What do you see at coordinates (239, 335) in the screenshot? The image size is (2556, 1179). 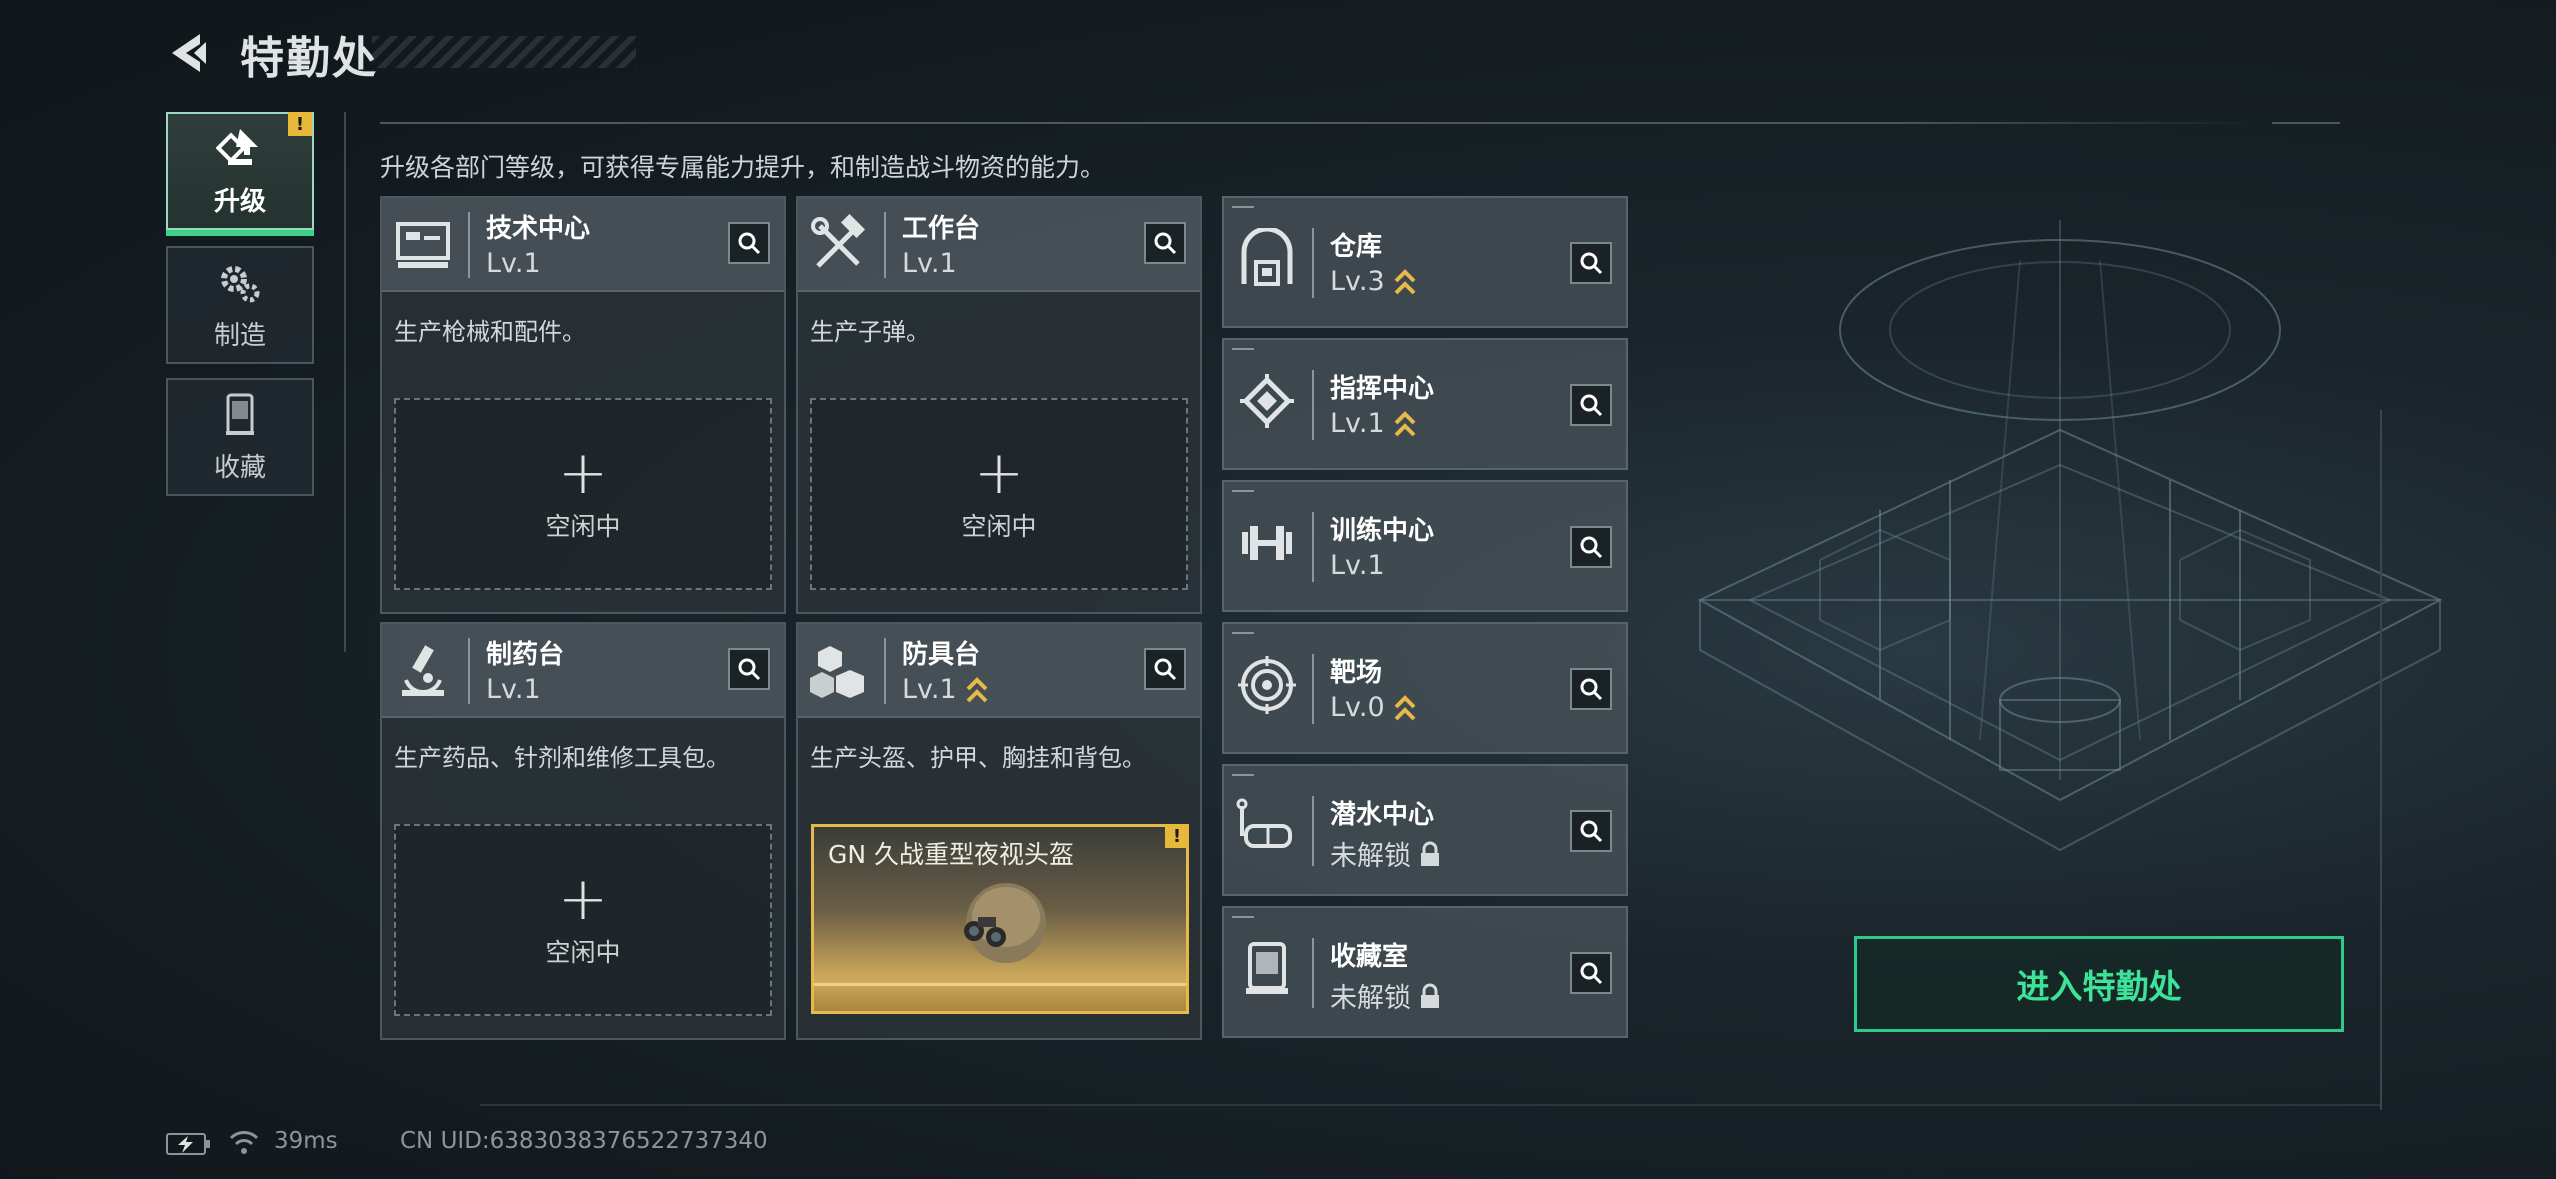 I see `nav-label-craft: 制造` at bounding box center [239, 335].